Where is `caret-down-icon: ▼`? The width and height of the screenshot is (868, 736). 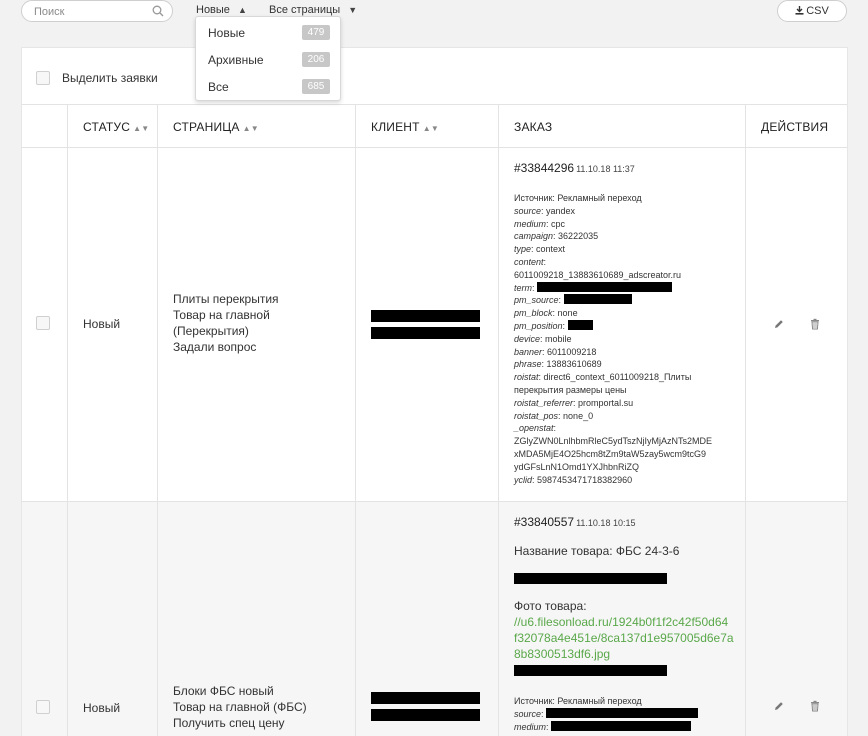
caret-down-icon: ▼ is located at coordinates (353, 10).